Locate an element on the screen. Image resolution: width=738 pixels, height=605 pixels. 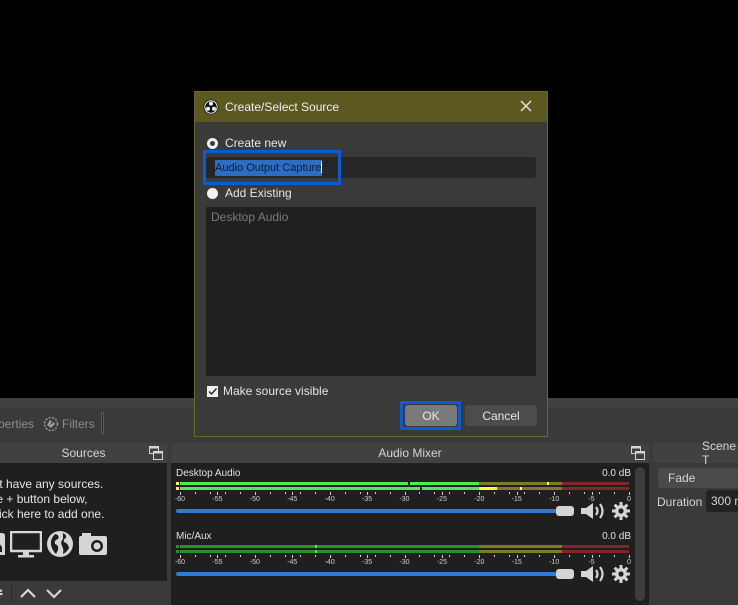
audio-mixer-title: Audio Mixer is located at coordinates (410, 453).